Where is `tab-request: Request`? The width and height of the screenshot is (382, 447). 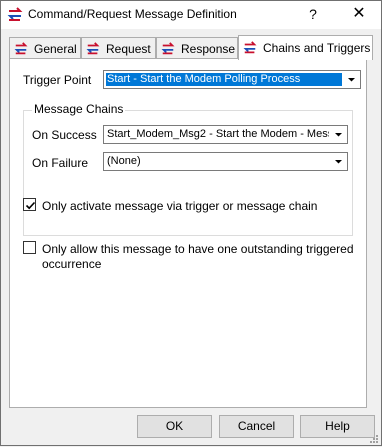
tab-request: Request is located at coordinates (118, 48).